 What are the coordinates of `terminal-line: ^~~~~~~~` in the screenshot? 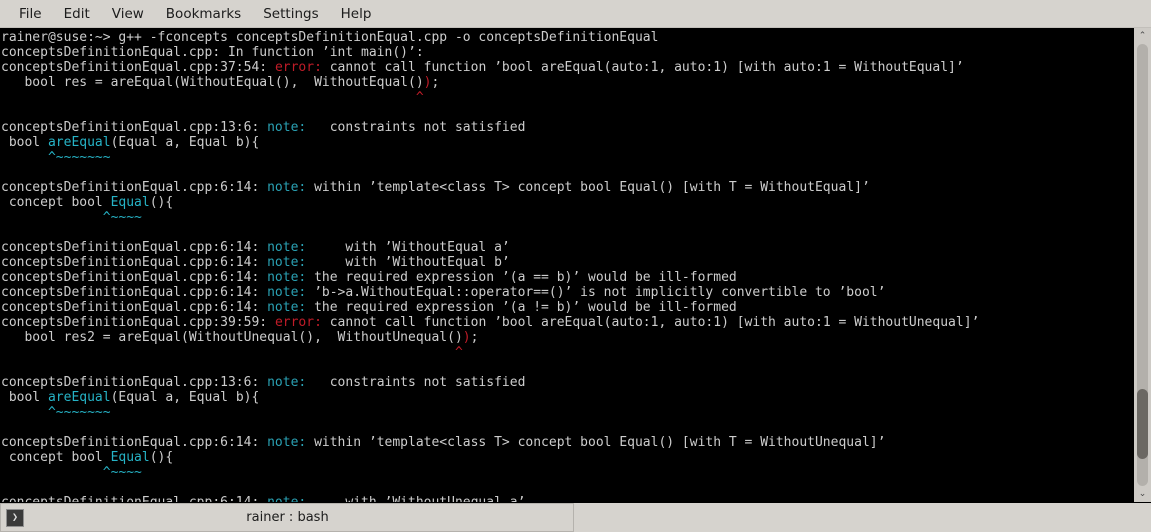 It's located at (566, 412).